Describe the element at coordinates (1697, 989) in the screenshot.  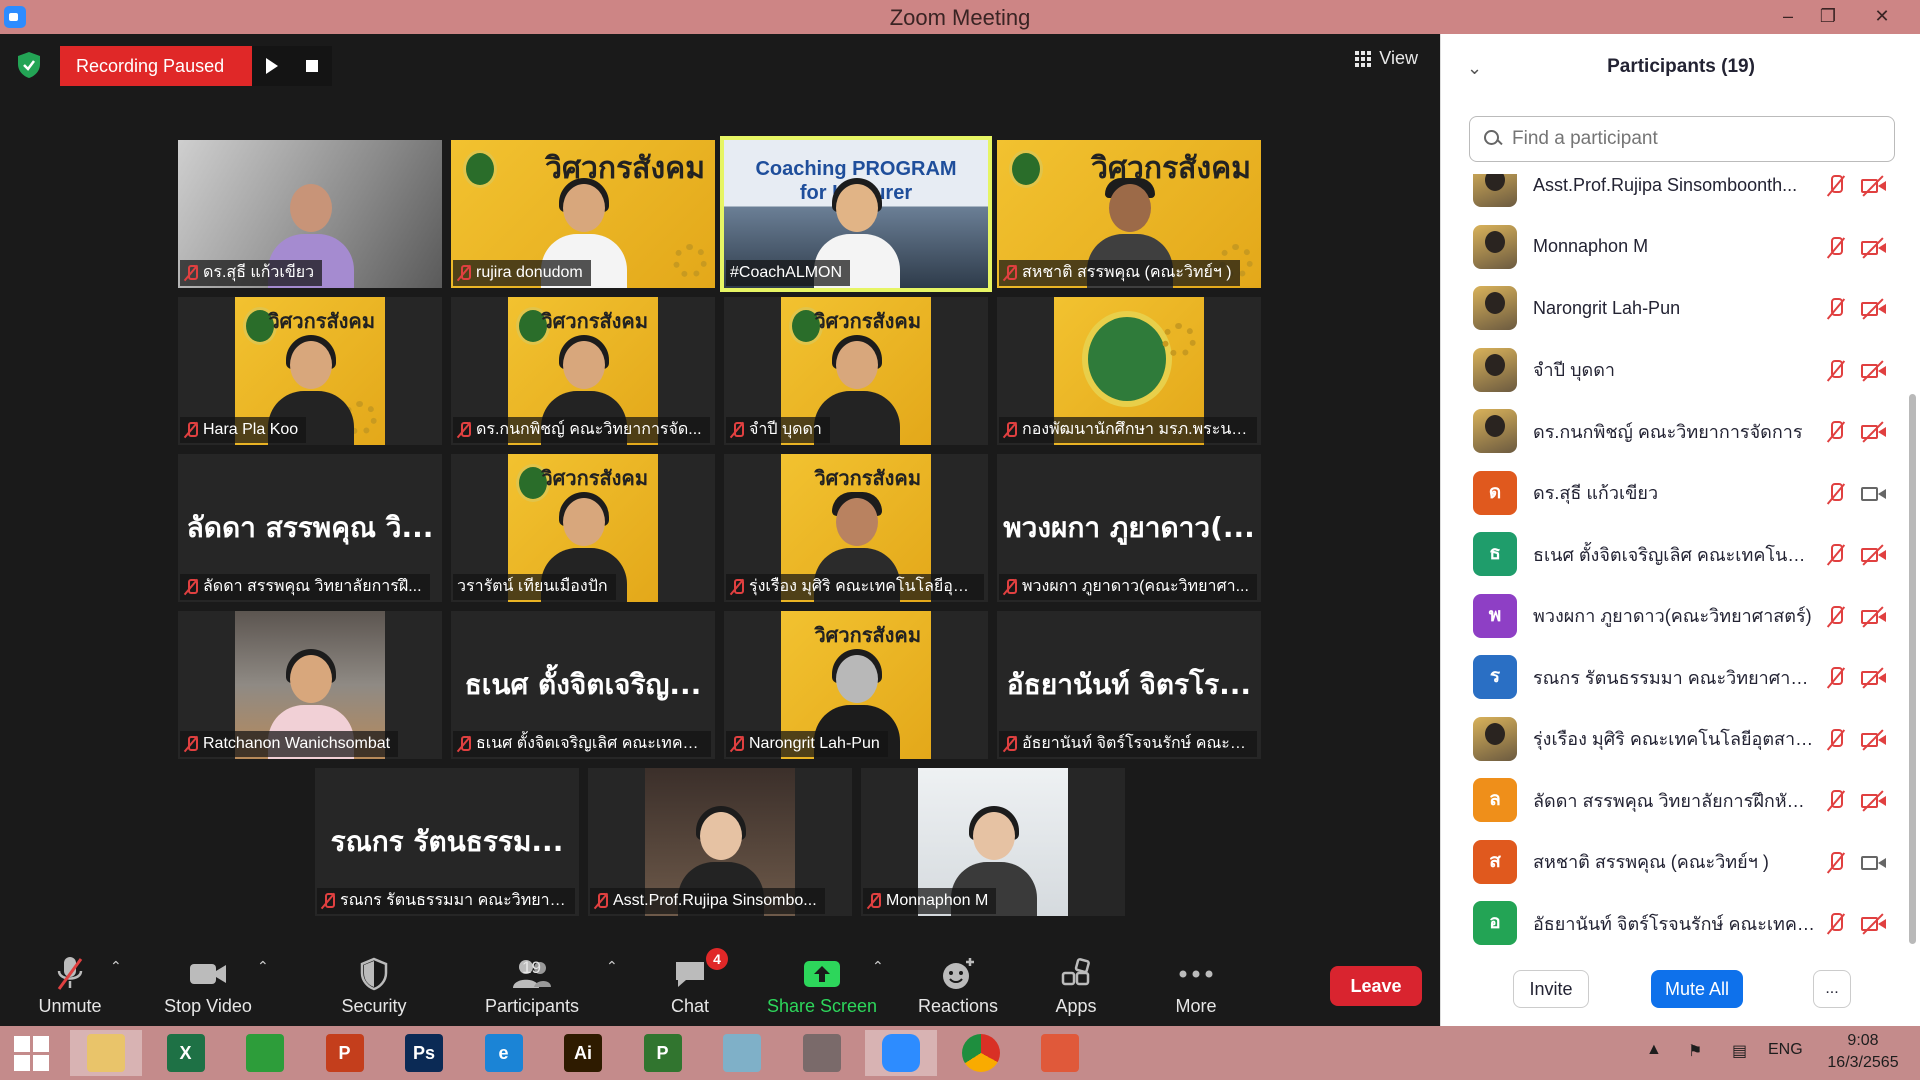
I see `mute-all-button: Mute All` at that location.